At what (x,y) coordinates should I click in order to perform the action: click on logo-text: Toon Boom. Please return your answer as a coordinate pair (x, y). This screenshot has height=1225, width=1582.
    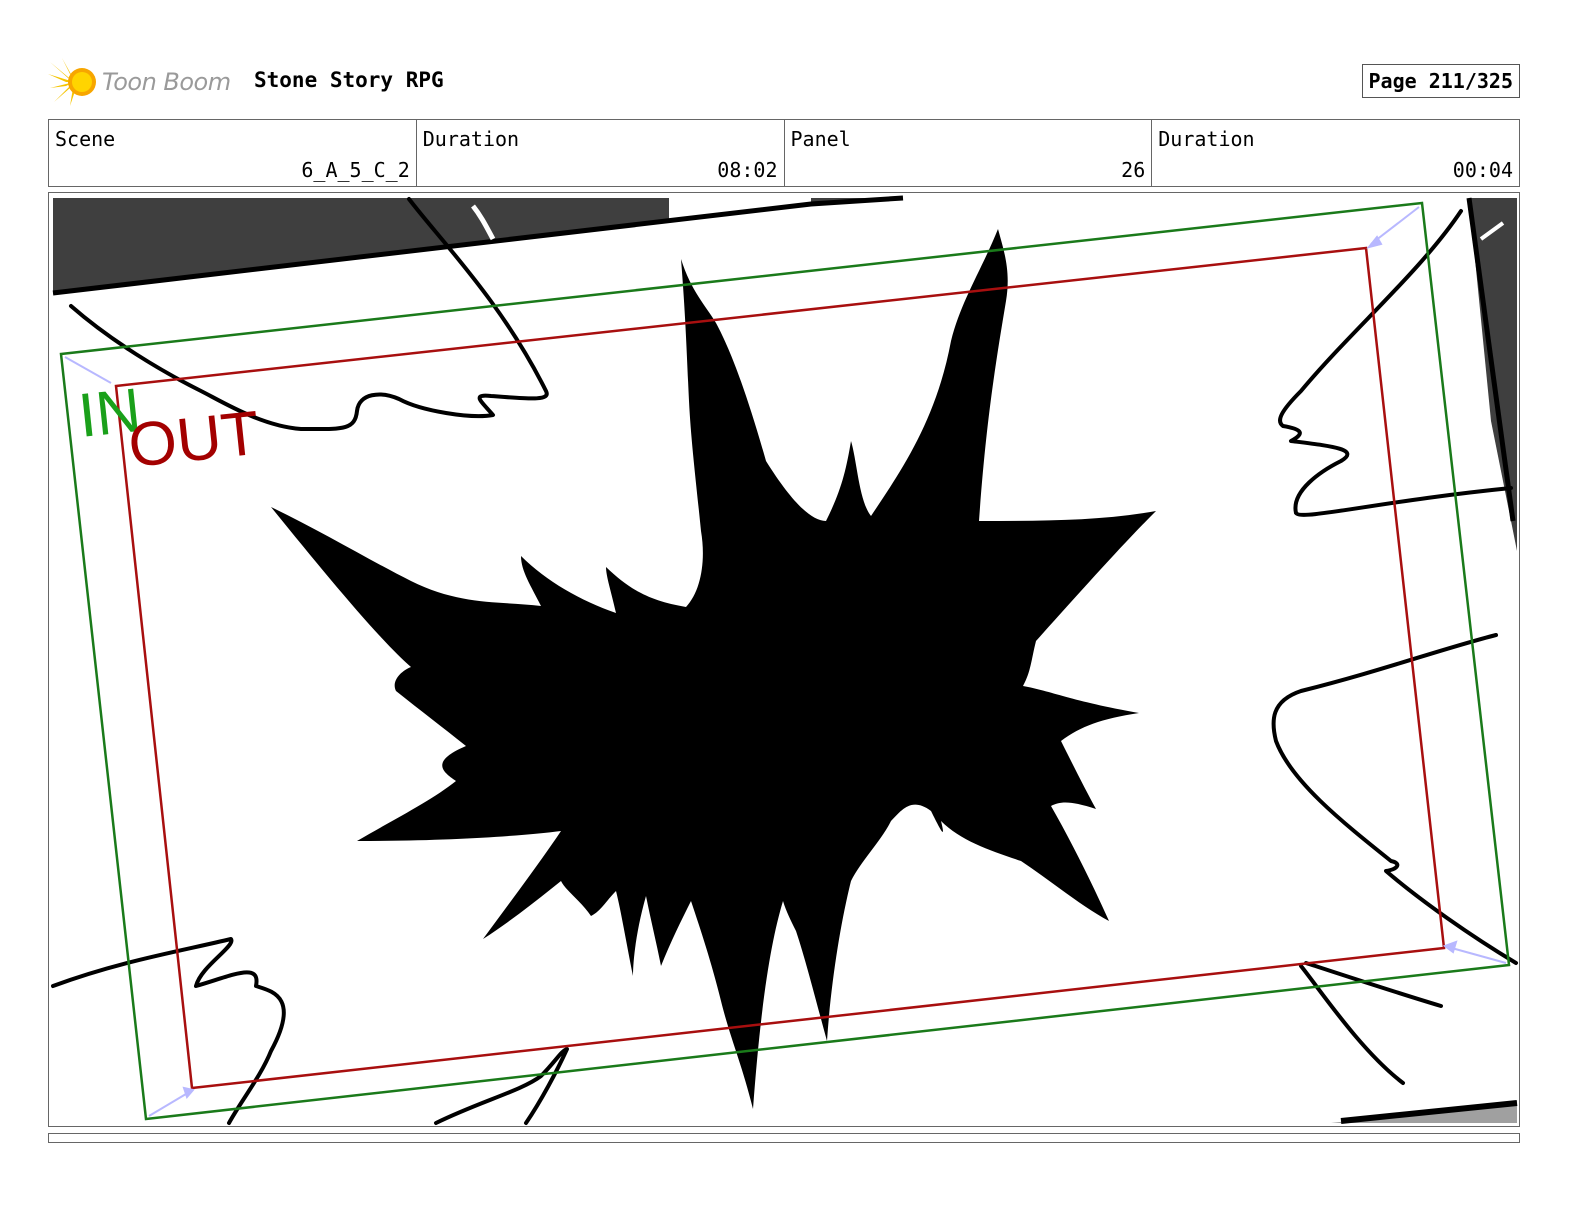
    Looking at the image, I should click on (166, 82).